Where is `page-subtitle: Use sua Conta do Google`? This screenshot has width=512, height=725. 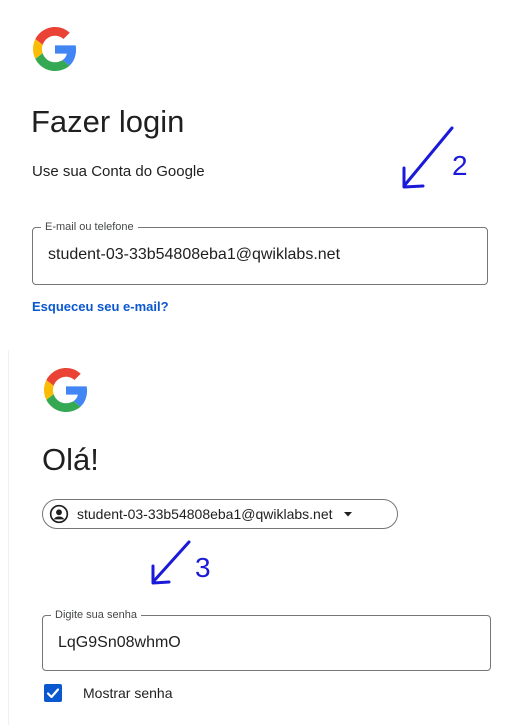
page-subtitle: Use sua Conta do Google is located at coordinates (118, 171).